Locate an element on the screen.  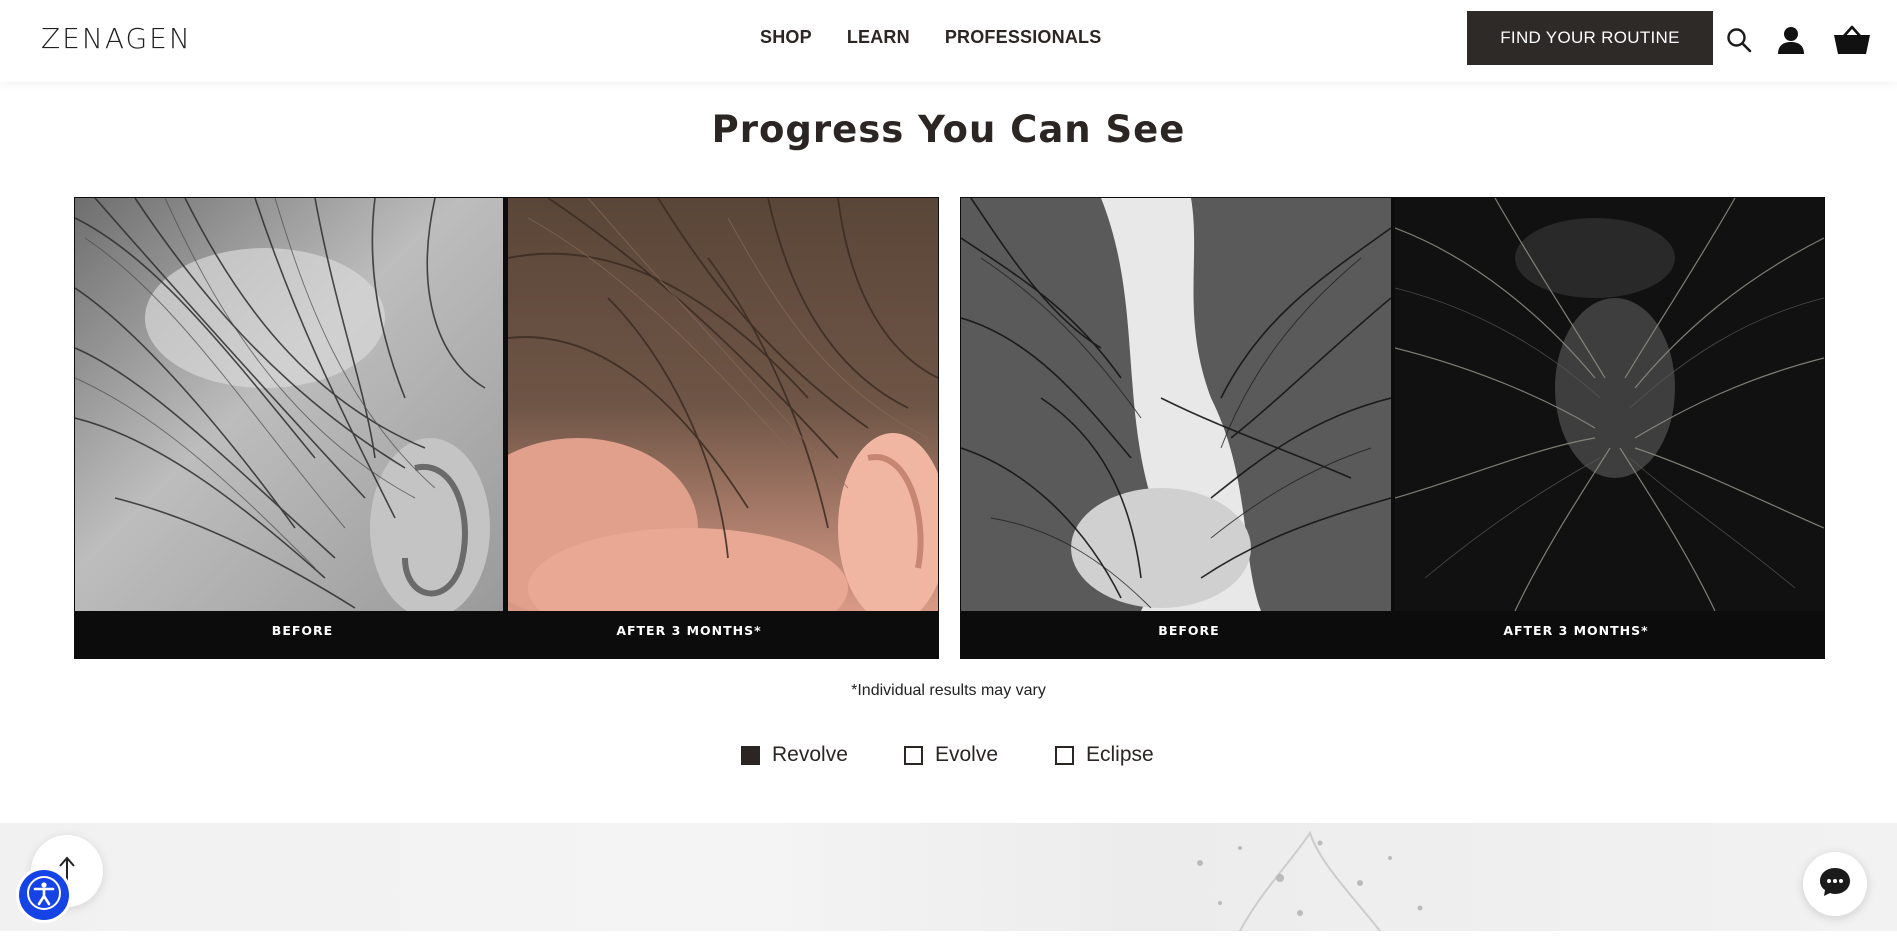
nav-shop: SHOP is located at coordinates (786, 37).